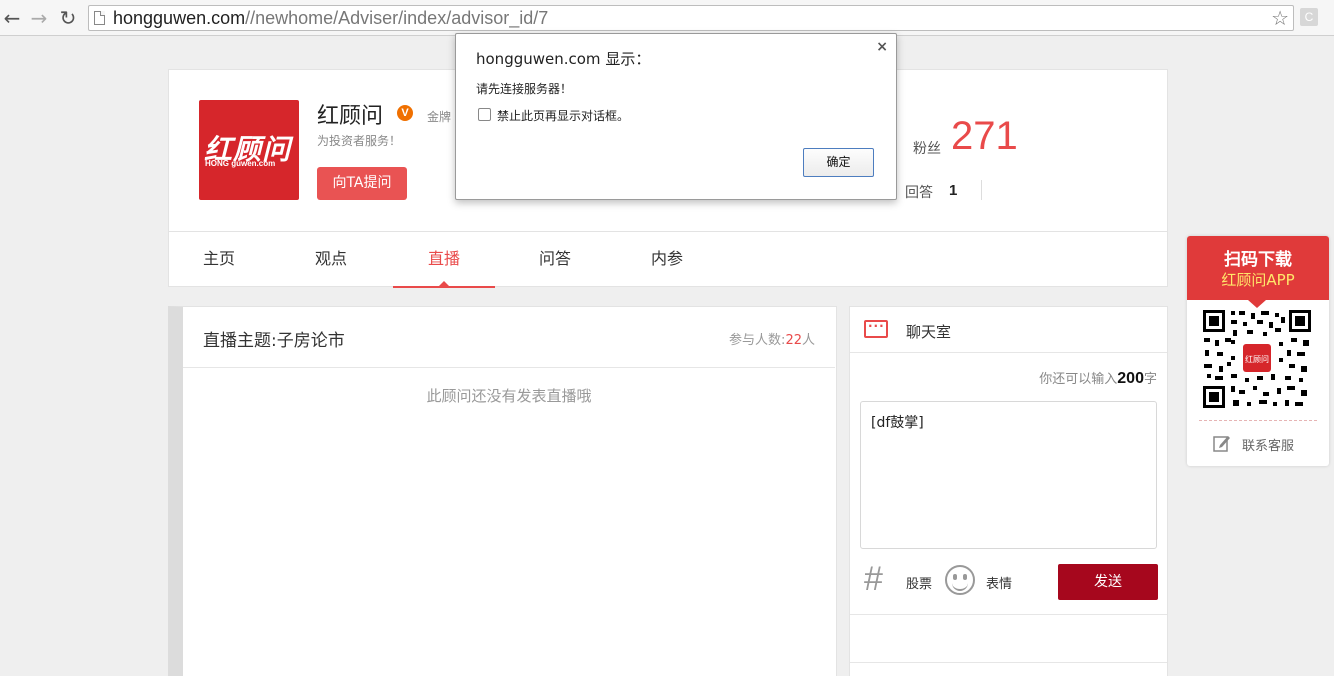  Describe the element at coordinates (927, 149) in the screenshot. I see `fans-label: 粉丝` at that location.